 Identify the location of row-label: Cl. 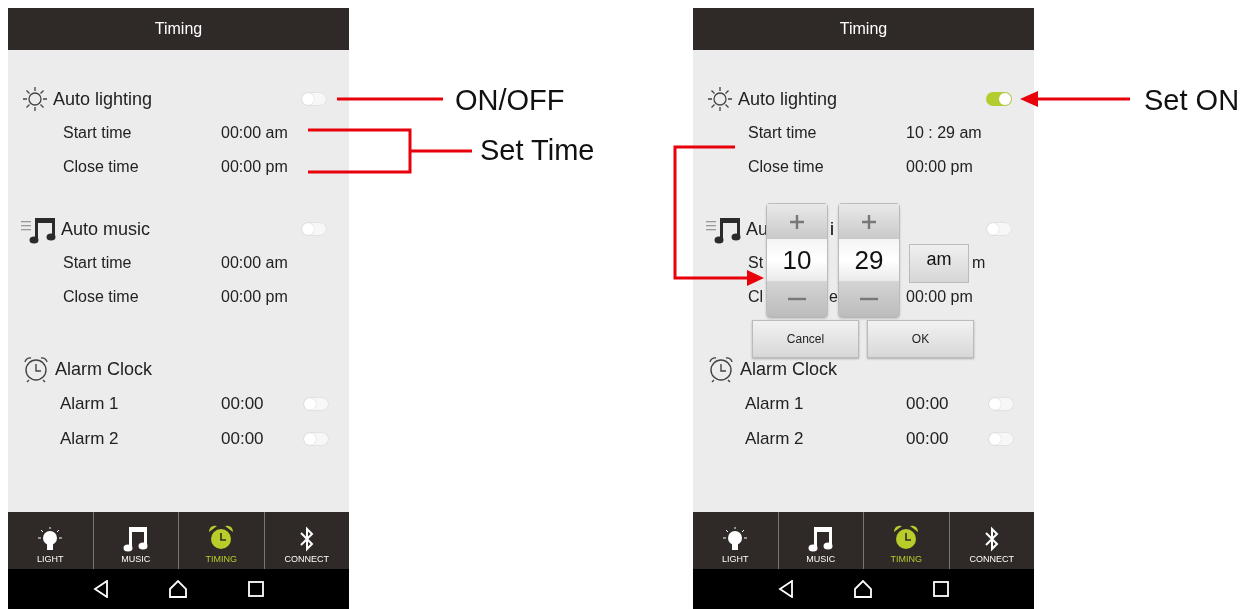
(756, 297).